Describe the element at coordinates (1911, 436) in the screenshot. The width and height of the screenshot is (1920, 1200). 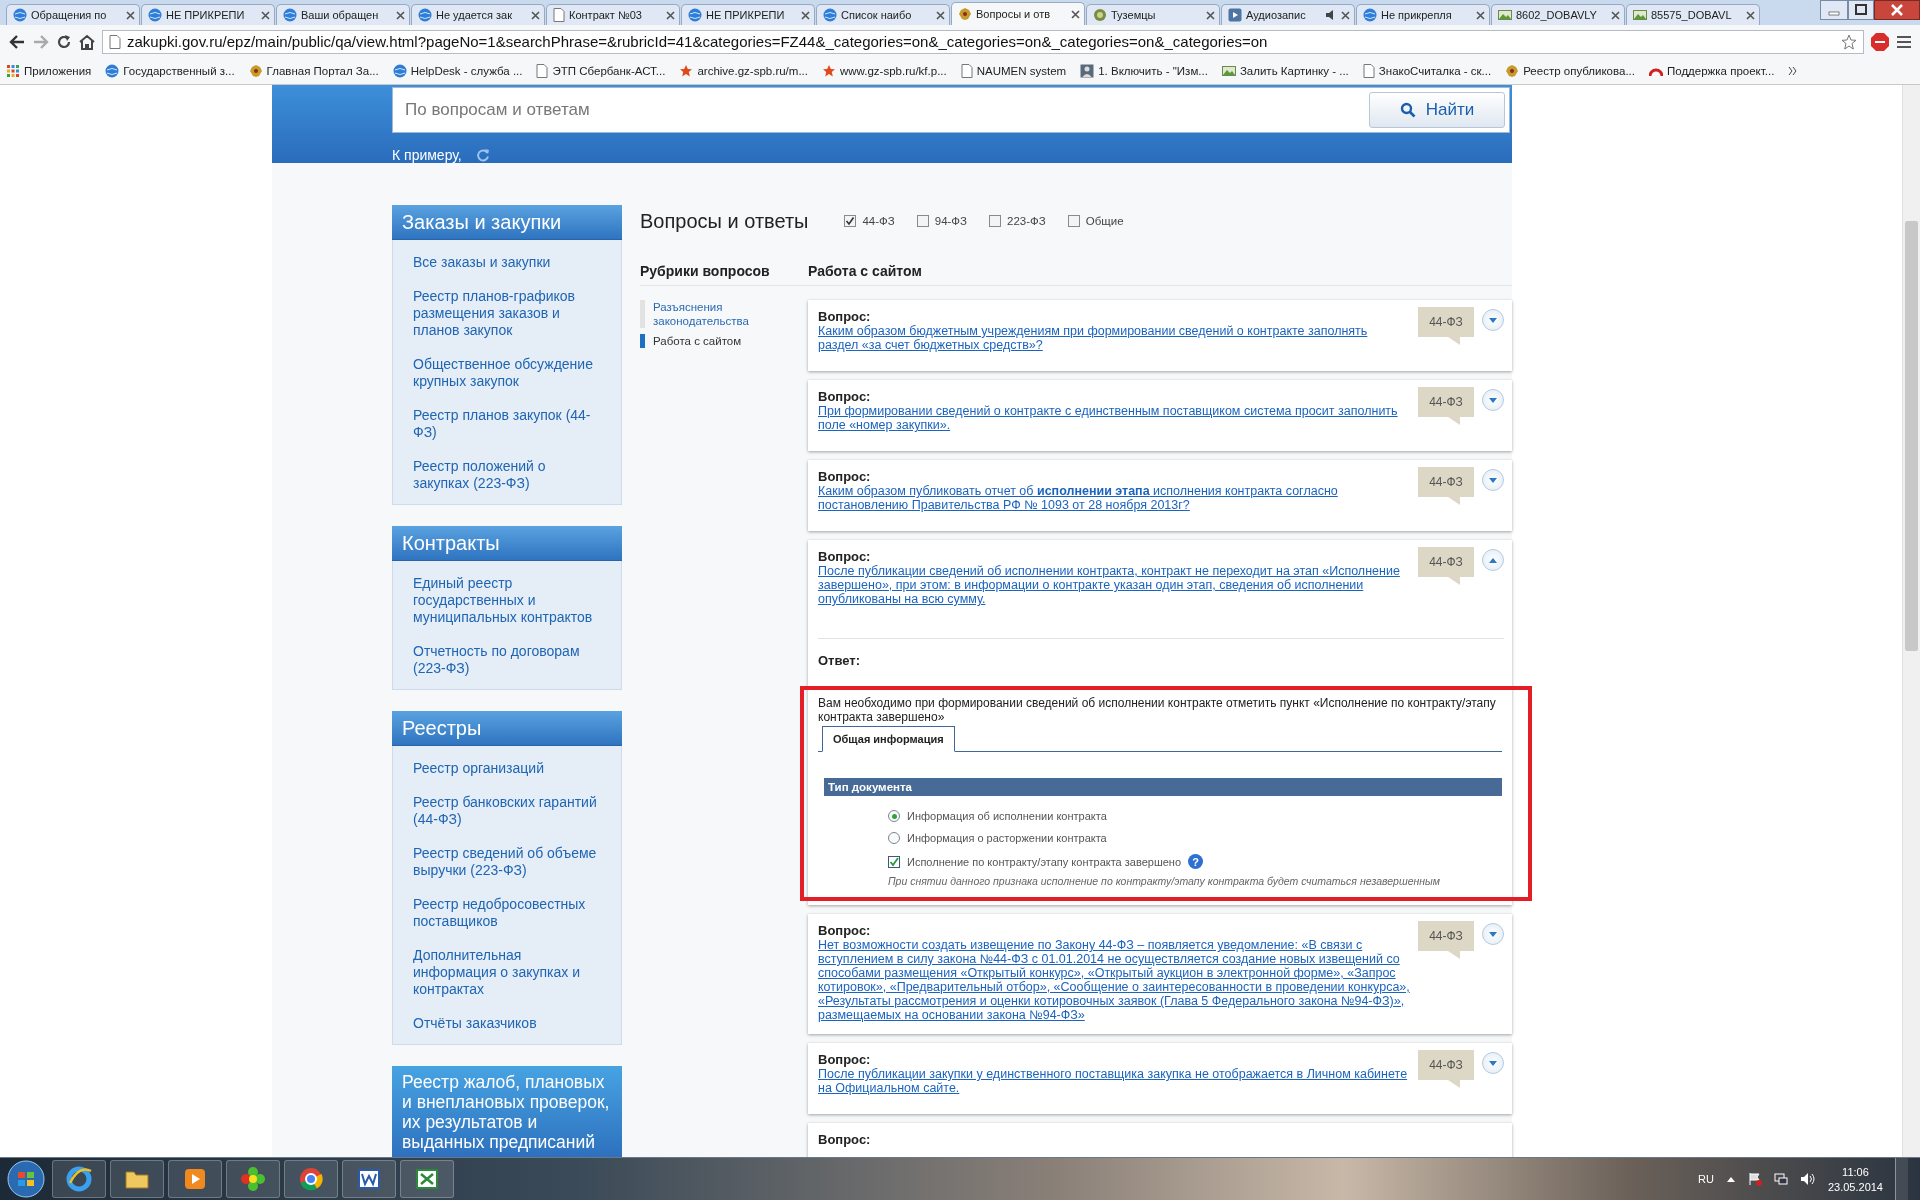
I see `scrollbar-thumb` at that location.